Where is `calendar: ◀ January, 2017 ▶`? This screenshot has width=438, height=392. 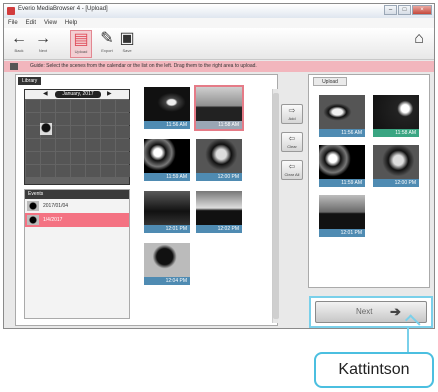
calendar: ◀ January, 2017 ▶ is located at coordinates (77, 137).